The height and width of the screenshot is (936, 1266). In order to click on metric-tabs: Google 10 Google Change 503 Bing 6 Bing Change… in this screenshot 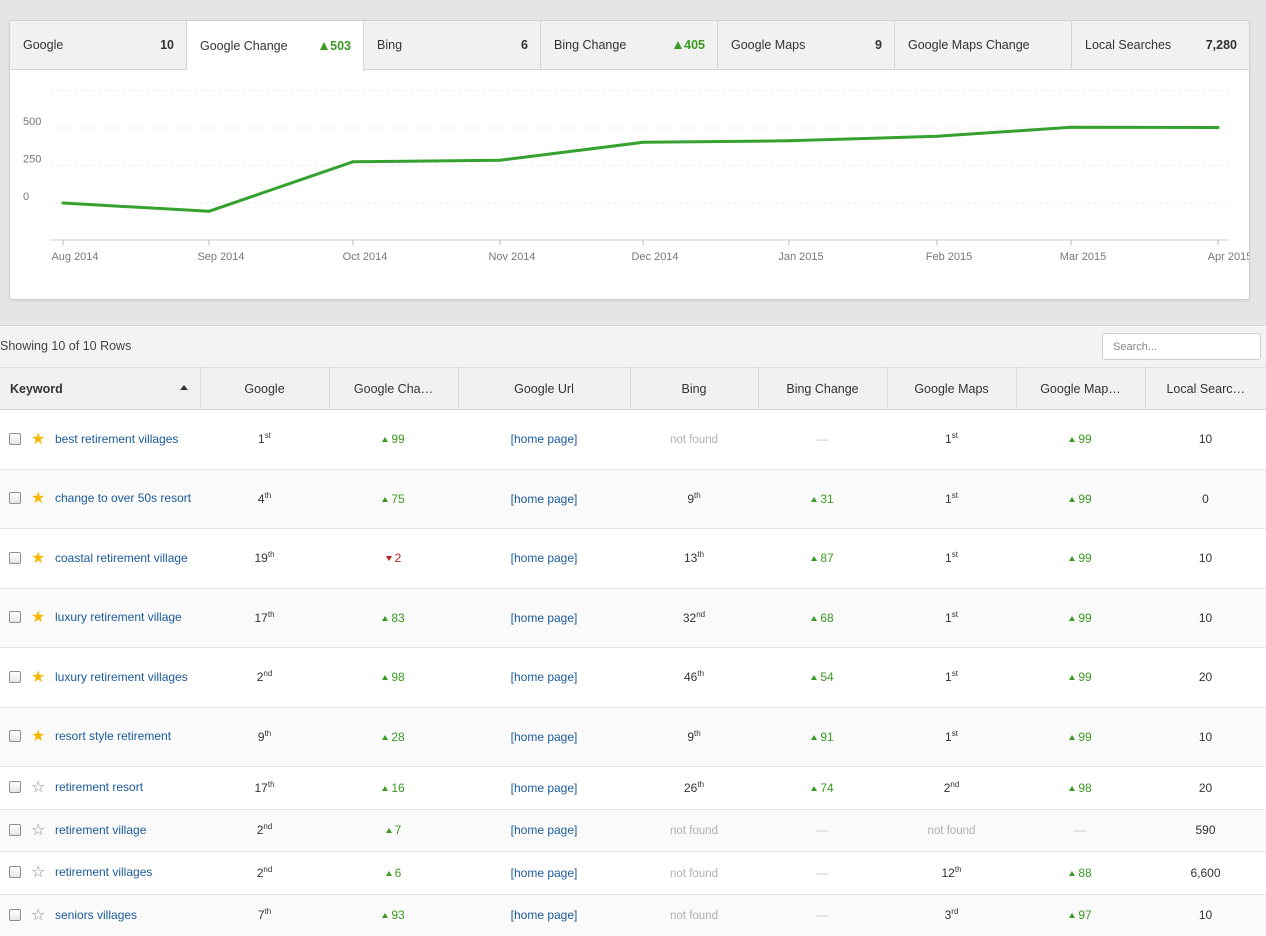, I will do `click(629, 46)`.